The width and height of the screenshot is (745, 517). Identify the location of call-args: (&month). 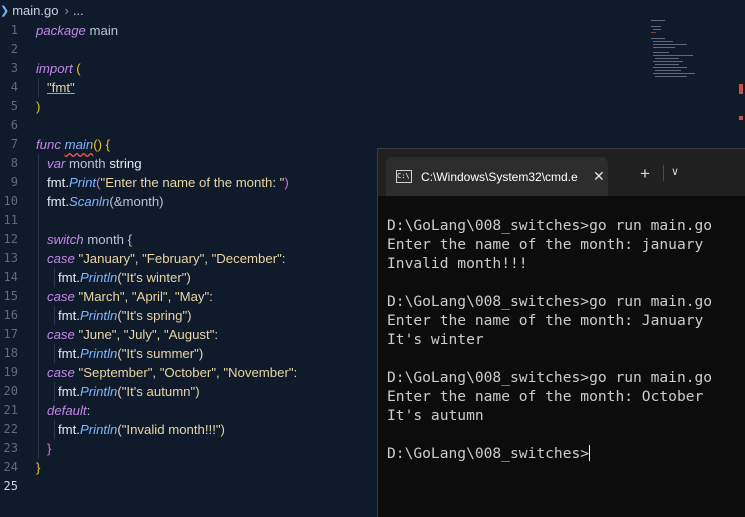
(136, 201).